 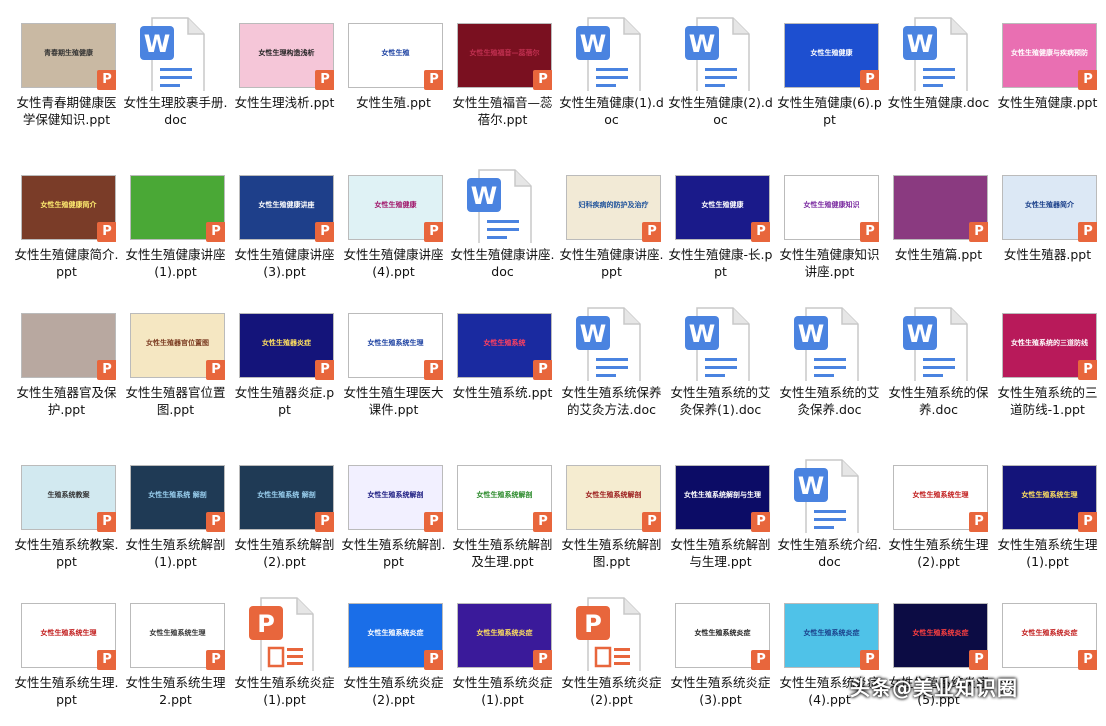 What do you see at coordinates (502, 366) in the screenshot?
I see `file-item: 女性生殖系统 P 女性生殖系统.ppt` at bounding box center [502, 366].